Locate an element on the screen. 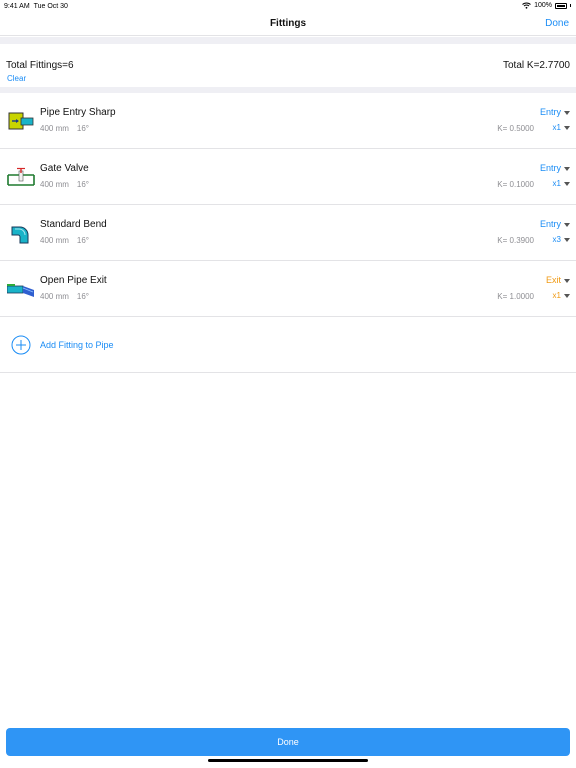 Image resolution: width=576 pixels, height=768 pixels. status-right: 100% is located at coordinates (546, 5).